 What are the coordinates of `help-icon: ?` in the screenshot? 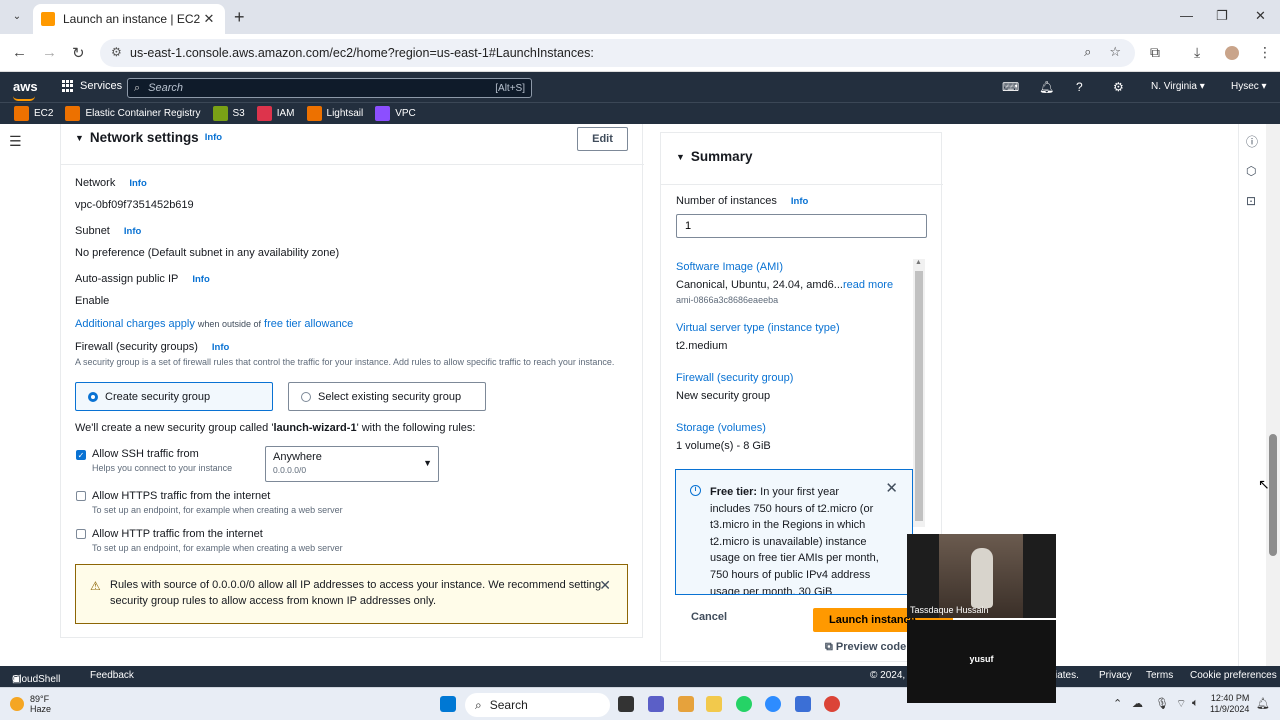 It's located at (1079, 87).